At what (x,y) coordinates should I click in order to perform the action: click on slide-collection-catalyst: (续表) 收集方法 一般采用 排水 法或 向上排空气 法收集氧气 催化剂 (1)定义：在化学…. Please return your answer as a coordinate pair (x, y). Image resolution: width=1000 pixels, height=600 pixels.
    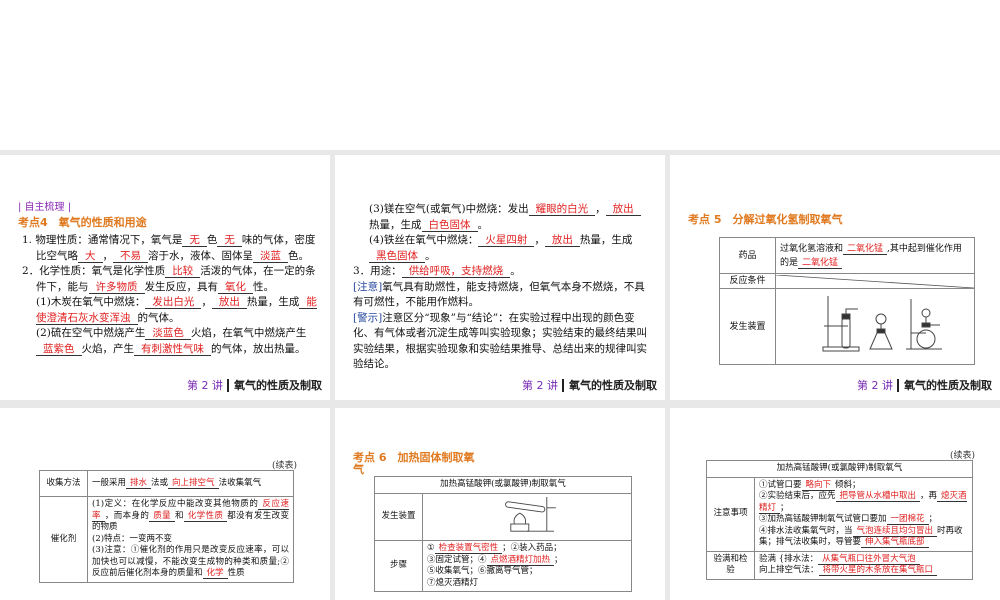
    Looking at the image, I should click on (165, 504).